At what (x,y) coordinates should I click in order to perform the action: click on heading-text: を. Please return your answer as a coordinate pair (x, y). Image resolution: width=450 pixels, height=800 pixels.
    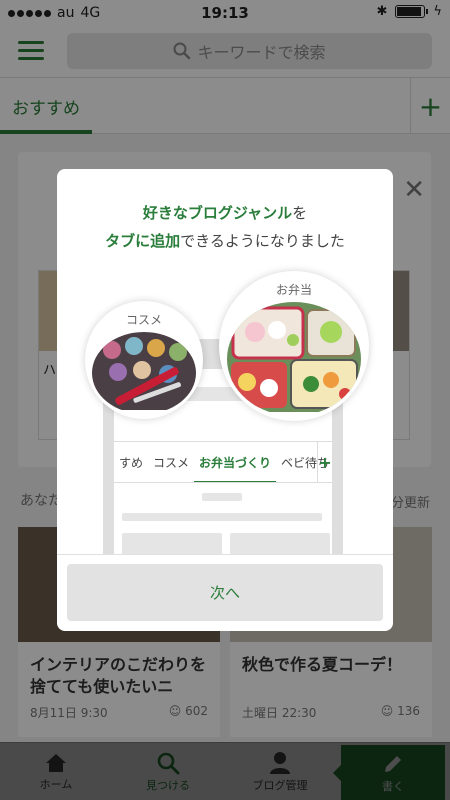
    Looking at the image, I should click on (300, 213).